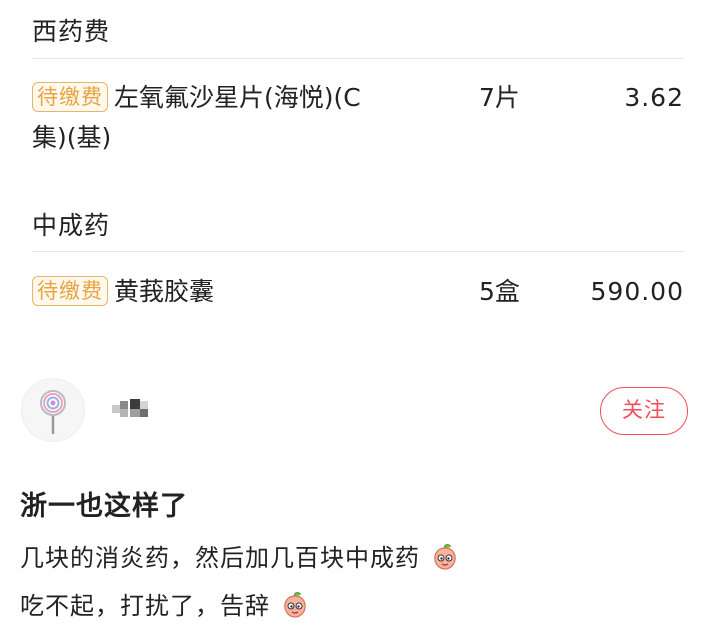  Describe the element at coordinates (220, 558) in the screenshot. I see `post-line1-text: 几块的消炎药，然后加几百块中成药` at that location.